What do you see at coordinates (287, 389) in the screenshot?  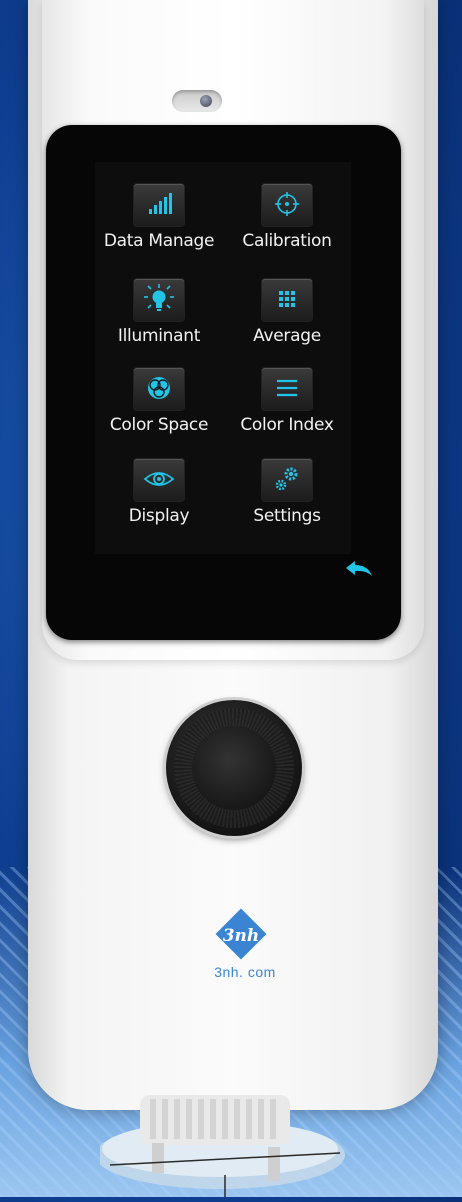 I see `list-lines-icon` at bounding box center [287, 389].